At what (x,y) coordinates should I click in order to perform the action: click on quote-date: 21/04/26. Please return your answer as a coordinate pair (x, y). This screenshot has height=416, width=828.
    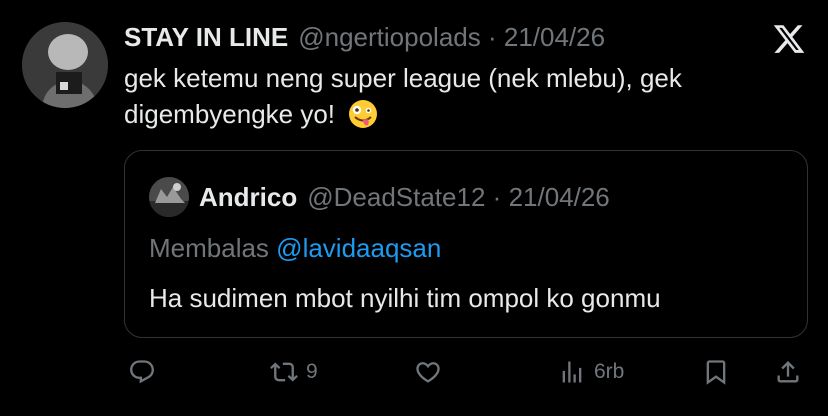
    Looking at the image, I should click on (559, 197).